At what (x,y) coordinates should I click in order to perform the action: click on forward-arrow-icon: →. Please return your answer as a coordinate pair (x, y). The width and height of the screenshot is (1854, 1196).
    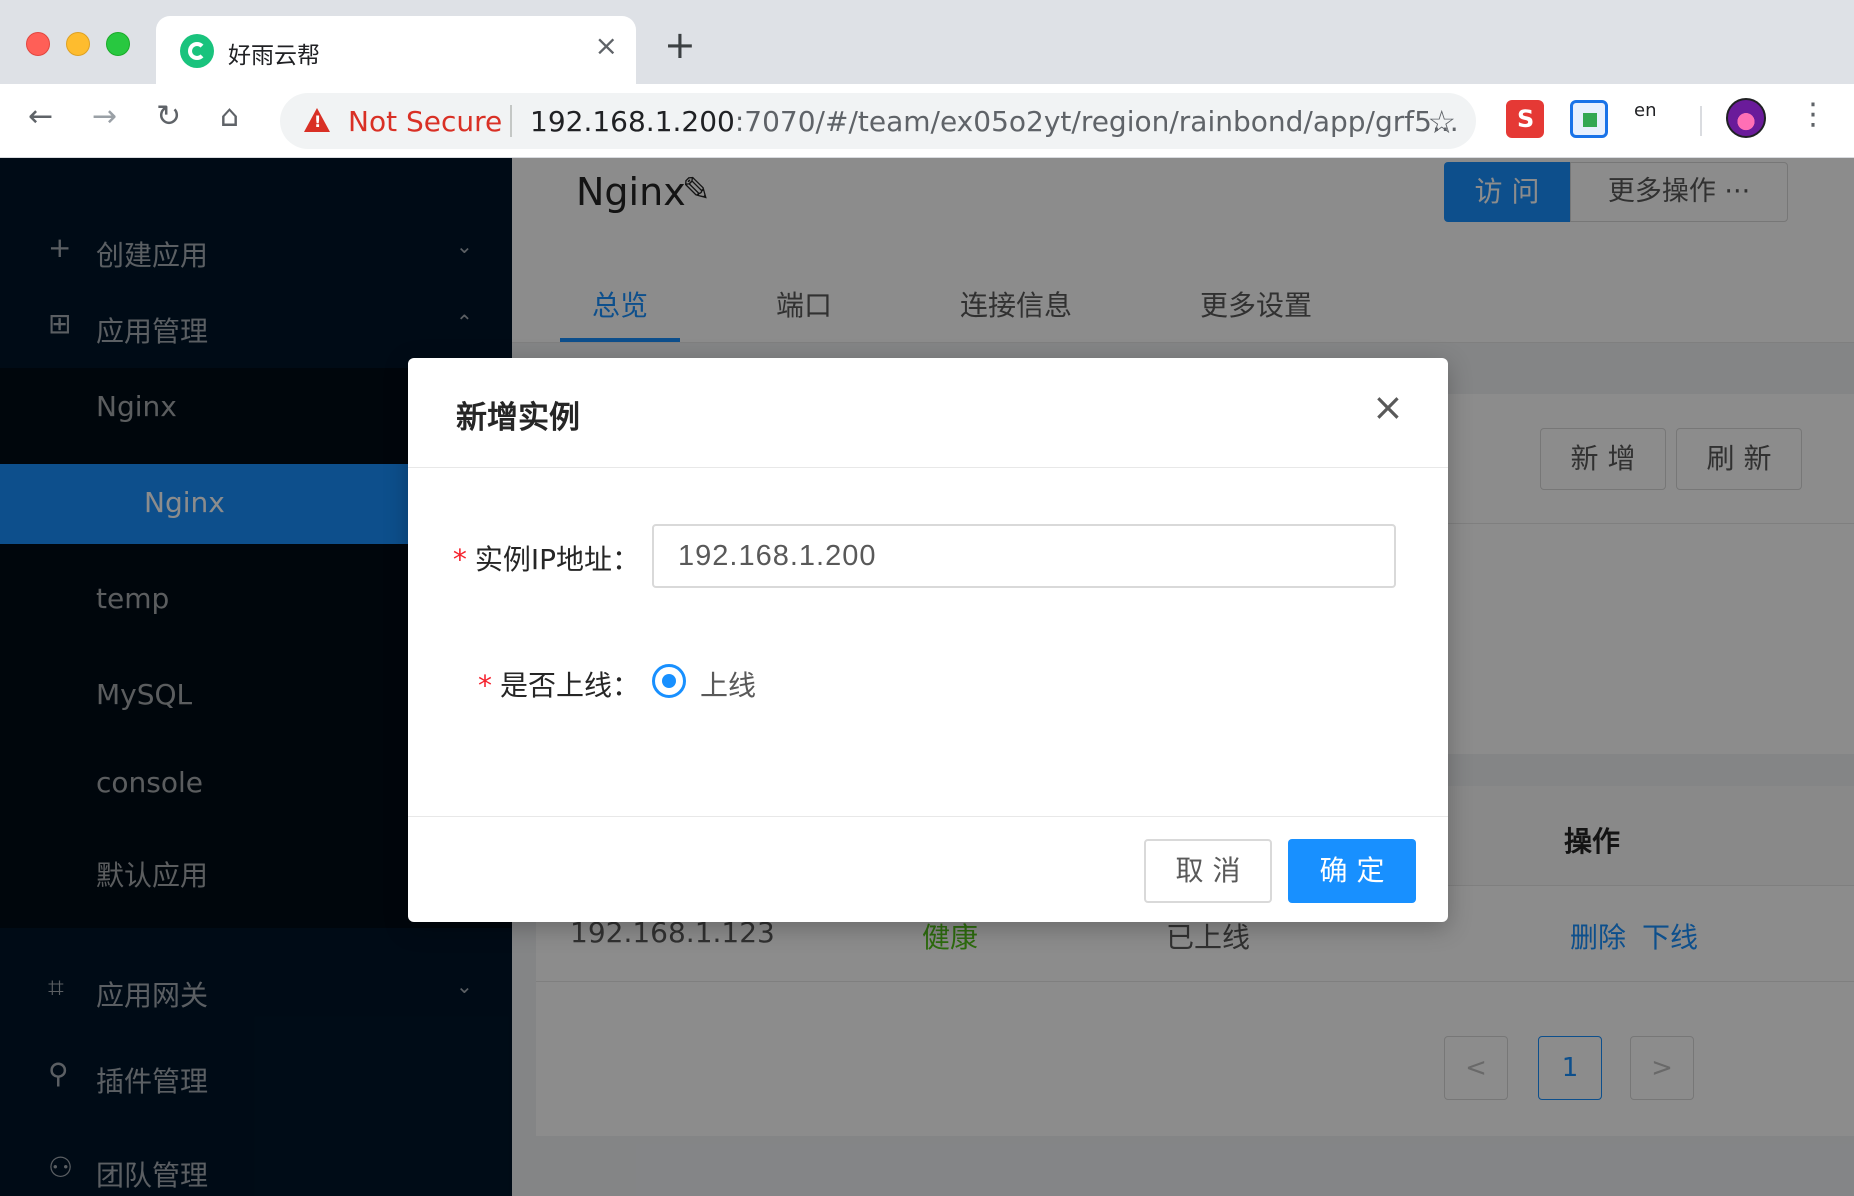
    Looking at the image, I should click on (104, 117).